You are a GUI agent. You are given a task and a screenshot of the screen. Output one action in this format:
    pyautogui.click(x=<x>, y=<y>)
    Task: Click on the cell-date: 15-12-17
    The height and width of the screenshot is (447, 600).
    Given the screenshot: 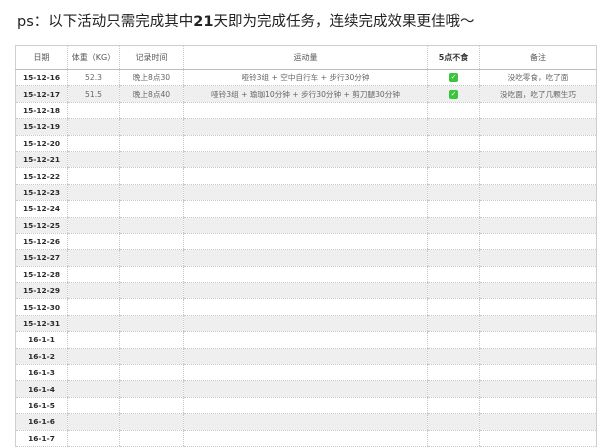 What is the action you would take?
    pyautogui.click(x=41, y=94)
    